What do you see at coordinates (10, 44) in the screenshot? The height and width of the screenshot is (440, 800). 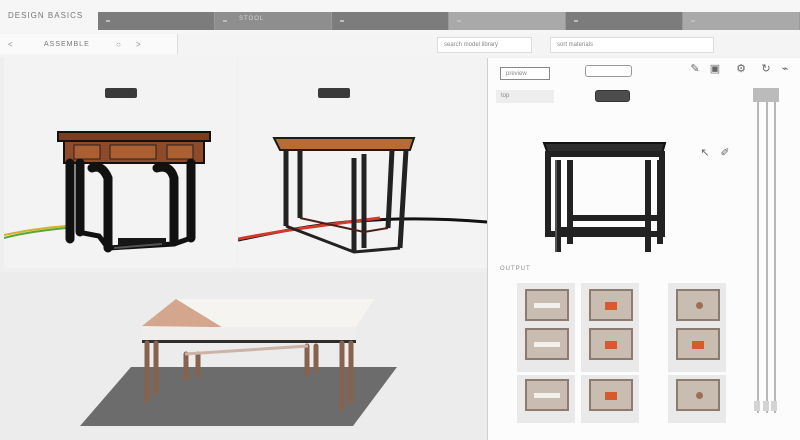 I see `back-button: <` at bounding box center [10, 44].